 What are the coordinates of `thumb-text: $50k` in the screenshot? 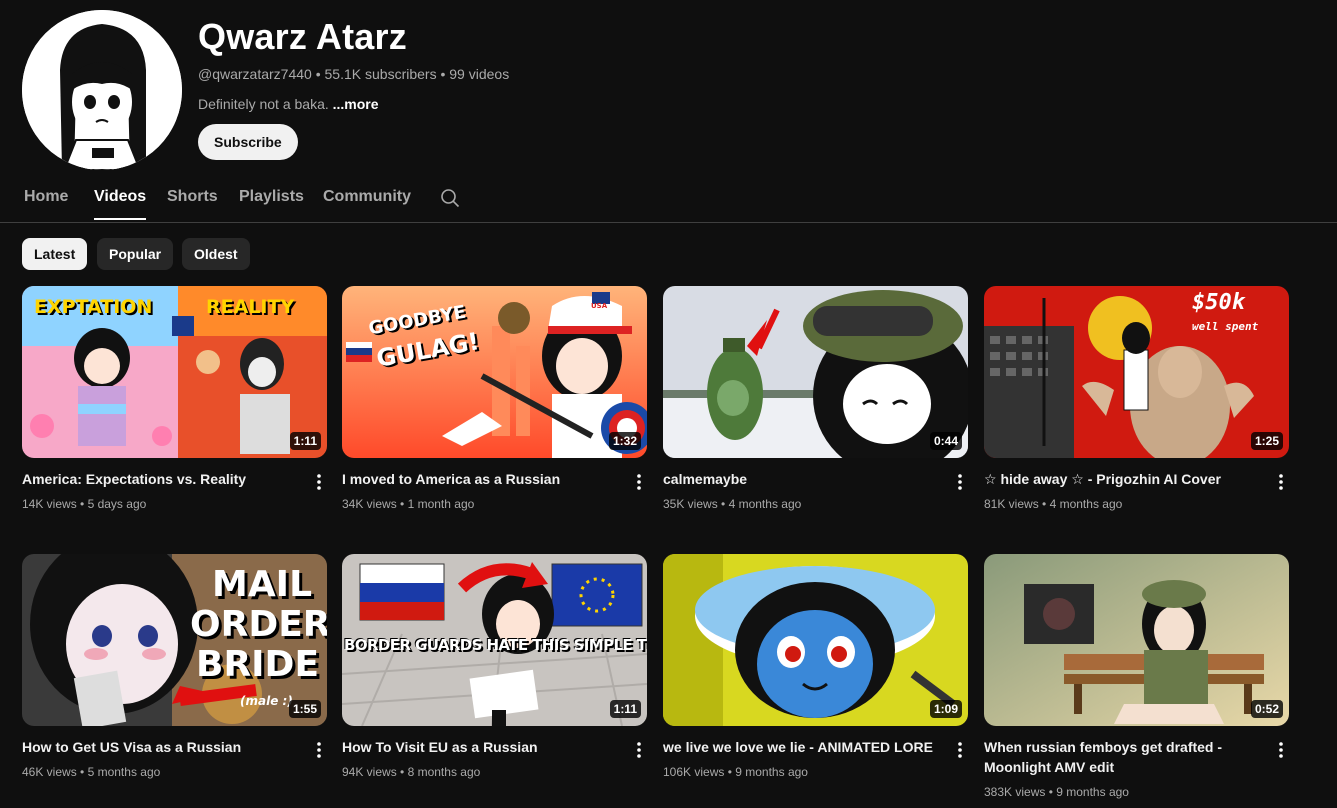 It's located at (1218, 302).